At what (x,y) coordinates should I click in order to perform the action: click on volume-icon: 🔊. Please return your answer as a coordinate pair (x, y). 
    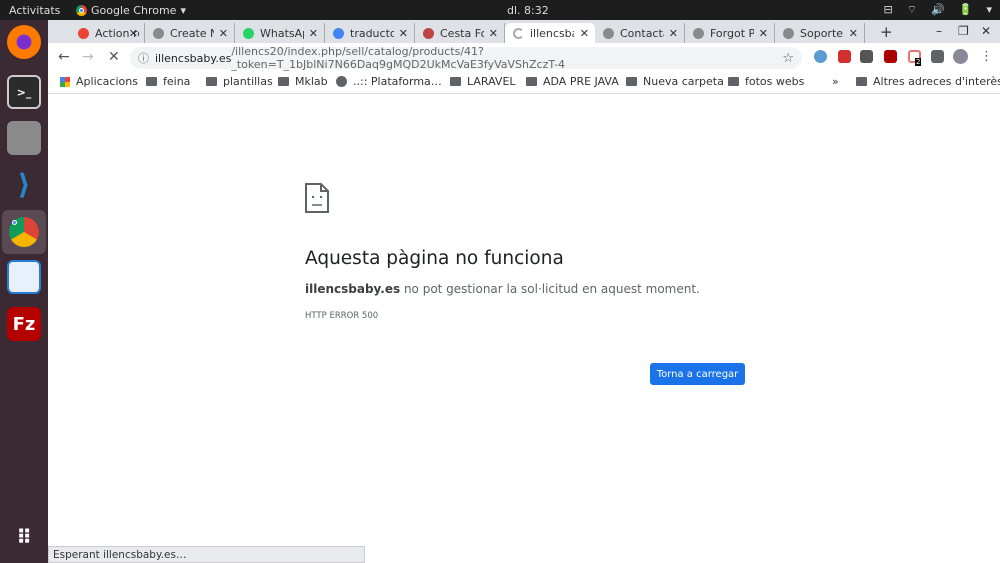
    Looking at the image, I should click on (938, 10).